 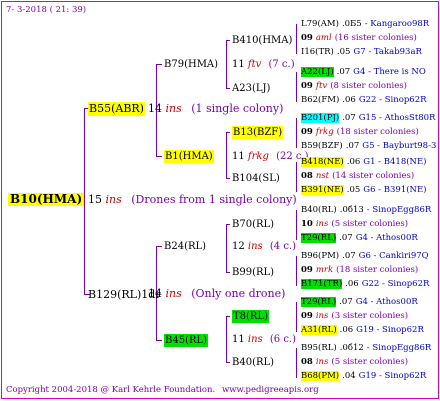 What do you see at coordinates (359, 270) in the screenshot?
I see `g4-row: 09 mrk (18 sister colonies)` at bounding box center [359, 270].